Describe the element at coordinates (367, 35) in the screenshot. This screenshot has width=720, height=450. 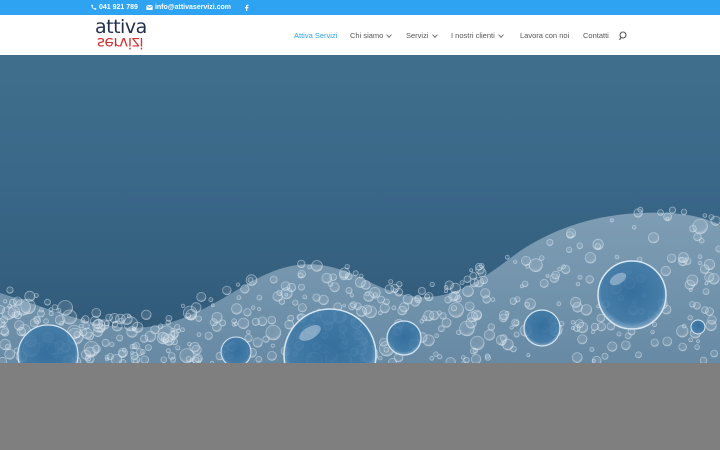
I see `nav-item-label: Chi siamo` at that location.